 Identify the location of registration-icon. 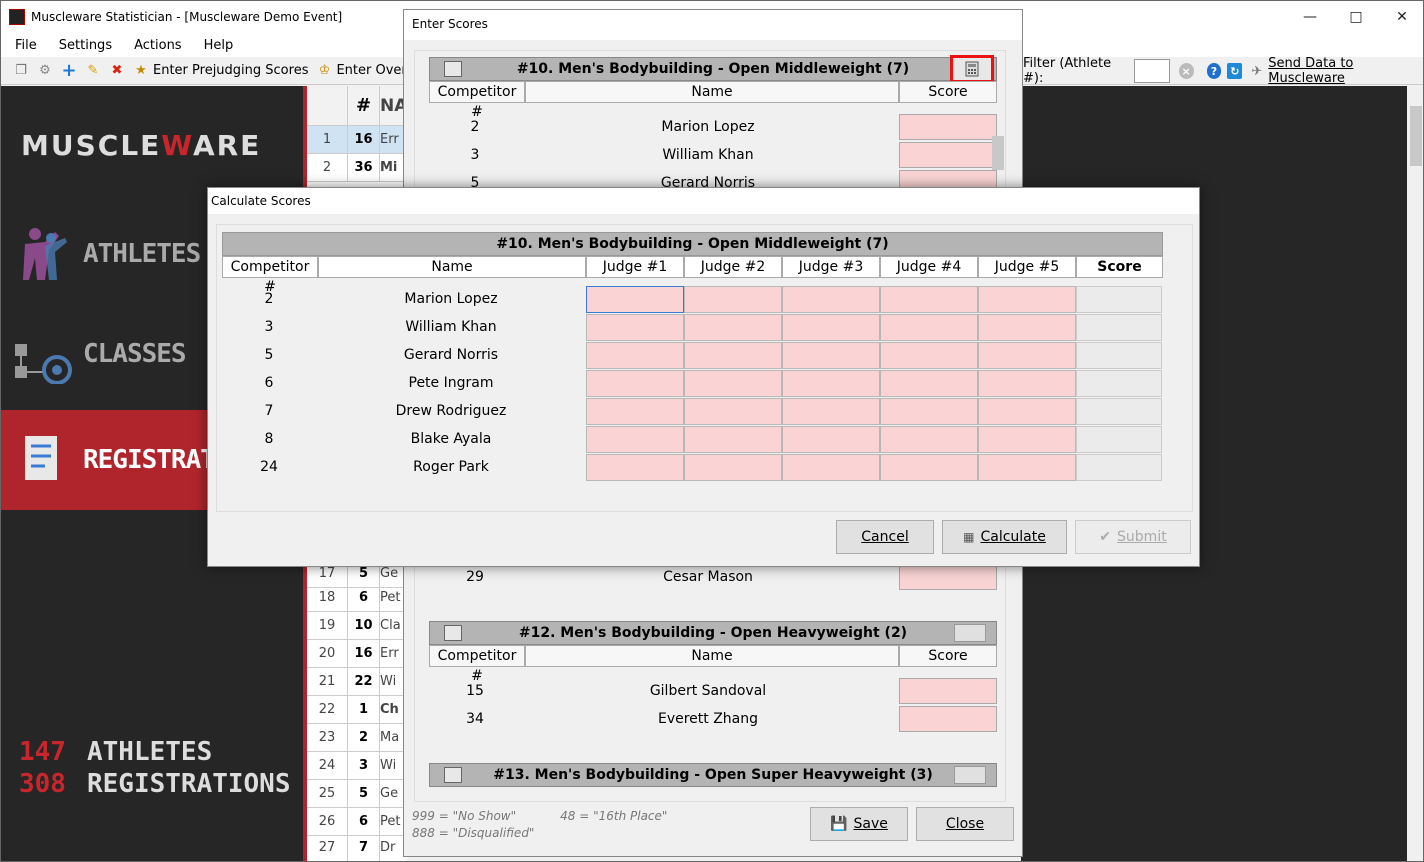
(41, 458).